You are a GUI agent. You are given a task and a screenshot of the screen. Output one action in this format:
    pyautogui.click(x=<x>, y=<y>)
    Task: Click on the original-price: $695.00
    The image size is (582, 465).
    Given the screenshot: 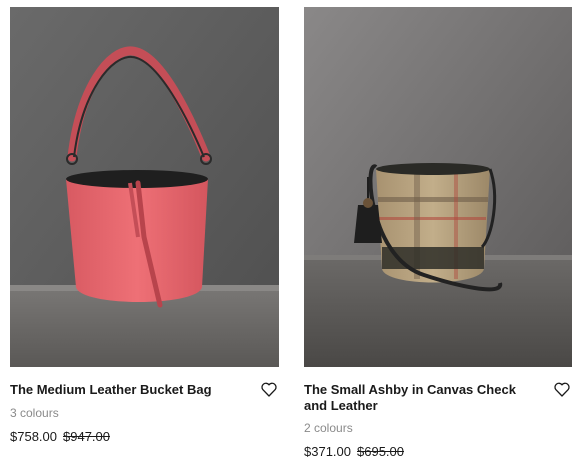 What is the action you would take?
    pyautogui.click(x=380, y=451)
    